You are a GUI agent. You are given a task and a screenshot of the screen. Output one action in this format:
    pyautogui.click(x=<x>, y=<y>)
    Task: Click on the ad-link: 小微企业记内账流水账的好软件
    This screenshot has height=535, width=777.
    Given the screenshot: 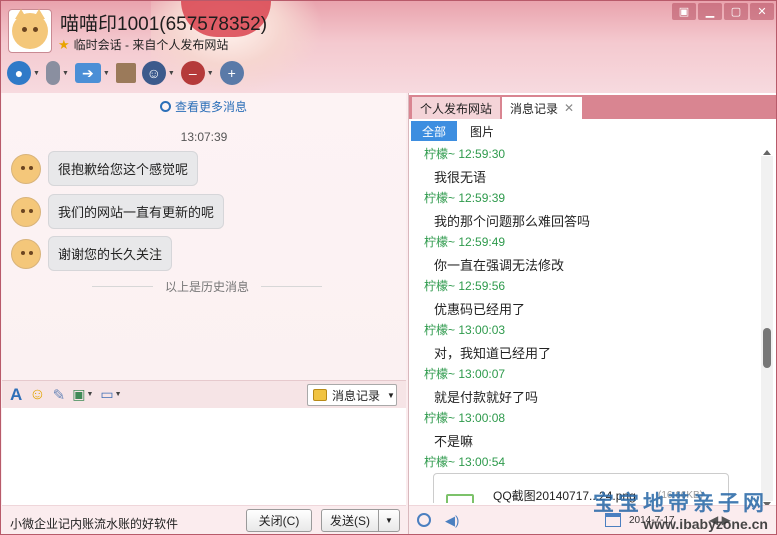 What is the action you would take?
    pyautogui.click(x=94, y=523)
    